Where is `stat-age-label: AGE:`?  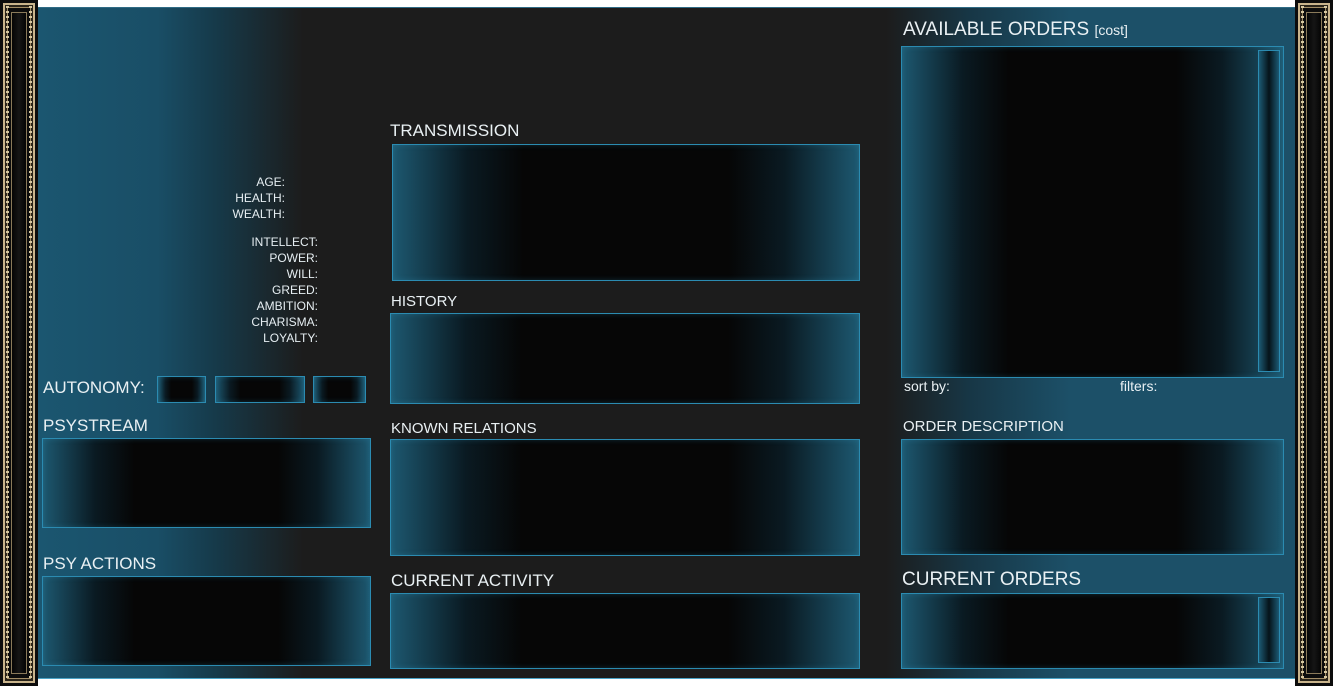 stat-age-label: AGE: is located at coordinates (270, 182).